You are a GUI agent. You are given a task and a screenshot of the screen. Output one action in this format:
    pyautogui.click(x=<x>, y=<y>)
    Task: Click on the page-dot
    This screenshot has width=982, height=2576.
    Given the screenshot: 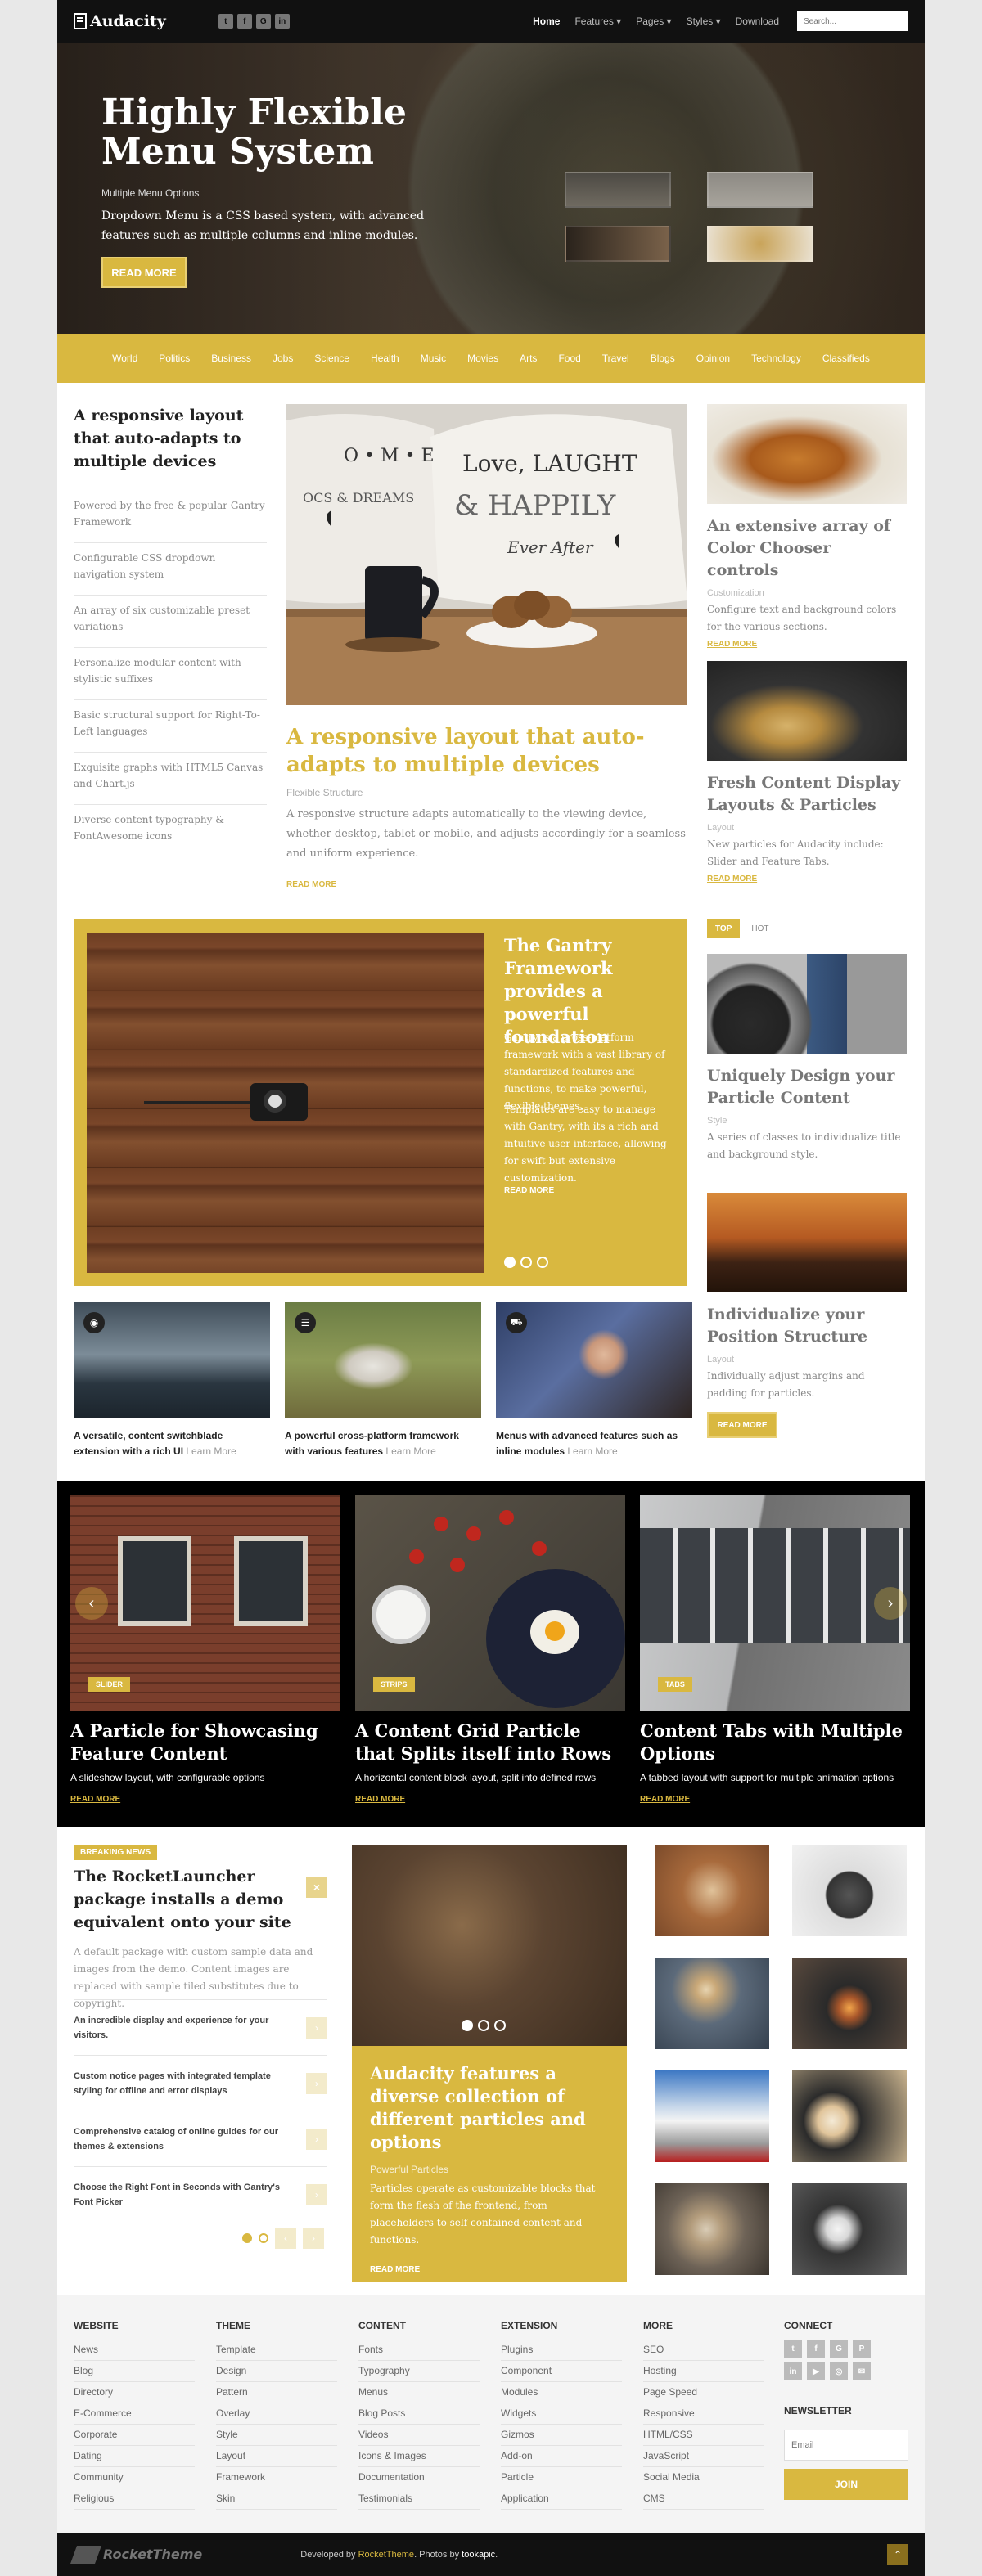 What is the action you would take?
    pyautogui.click(x=263, y=2238)
    